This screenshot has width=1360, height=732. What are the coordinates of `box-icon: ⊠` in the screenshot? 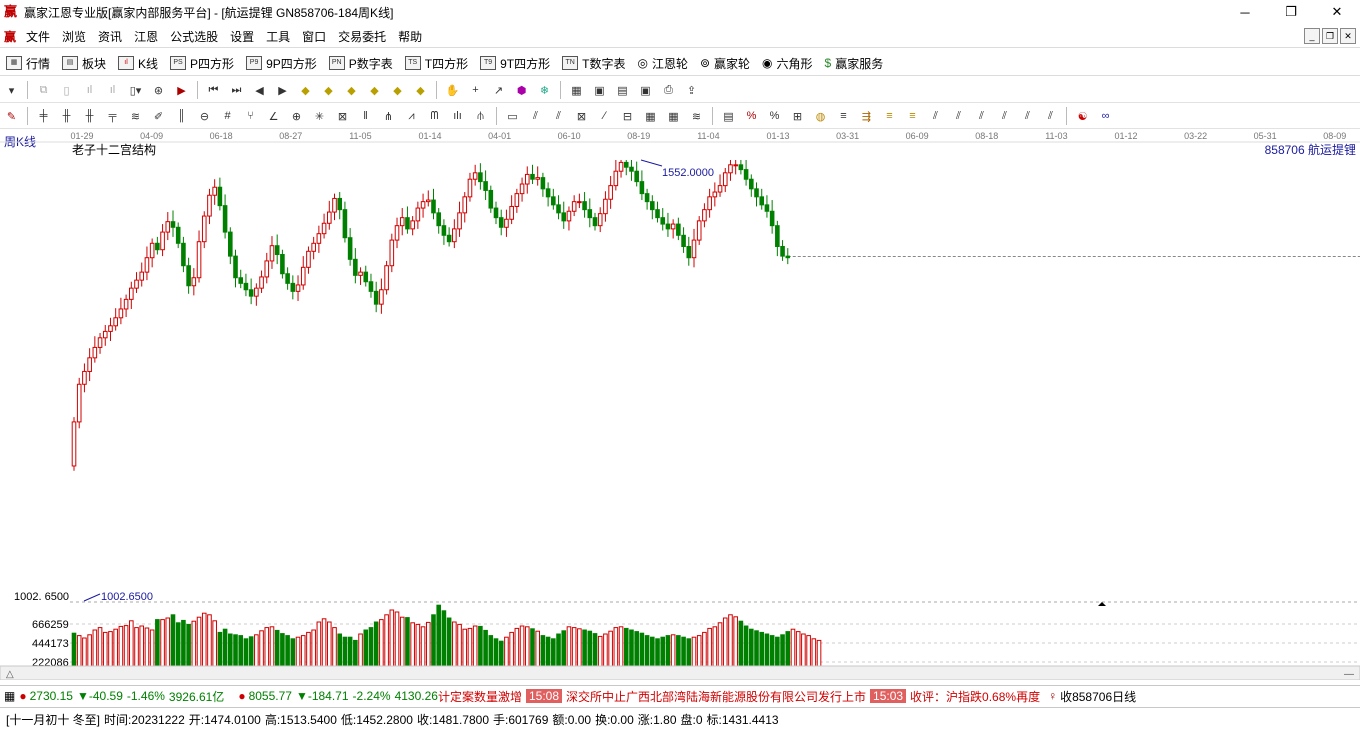 It's located at (343, 116).